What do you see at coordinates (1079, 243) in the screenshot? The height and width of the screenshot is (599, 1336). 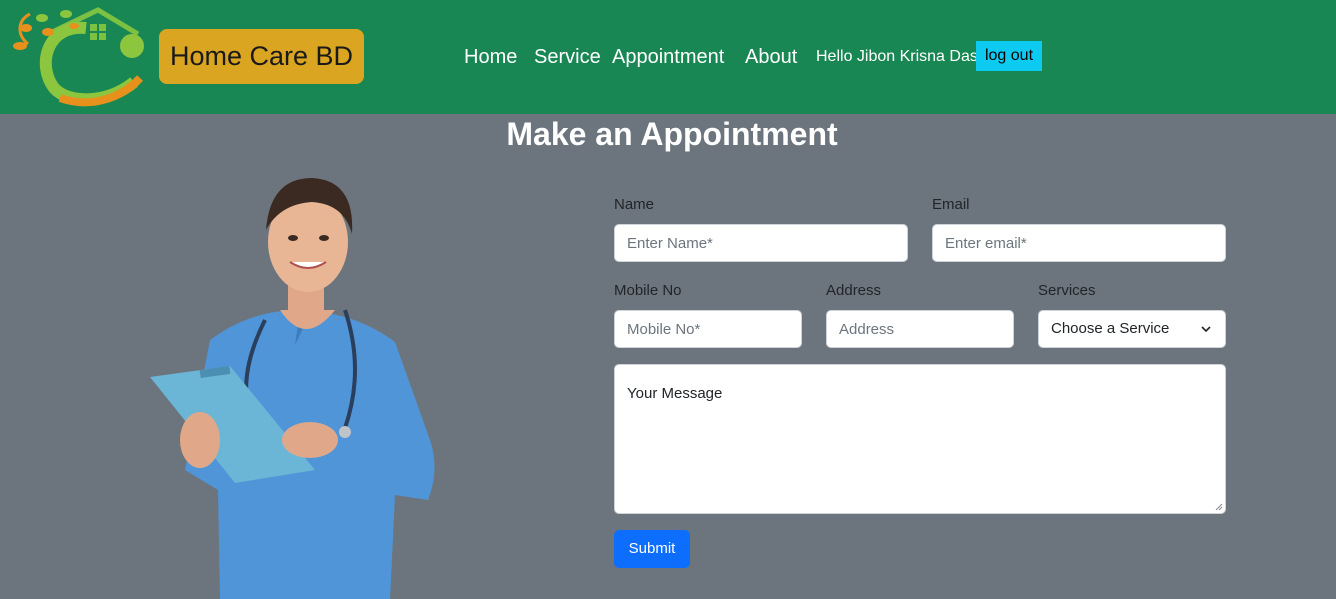 I see `email-input` at bounding box center [1079, 243].